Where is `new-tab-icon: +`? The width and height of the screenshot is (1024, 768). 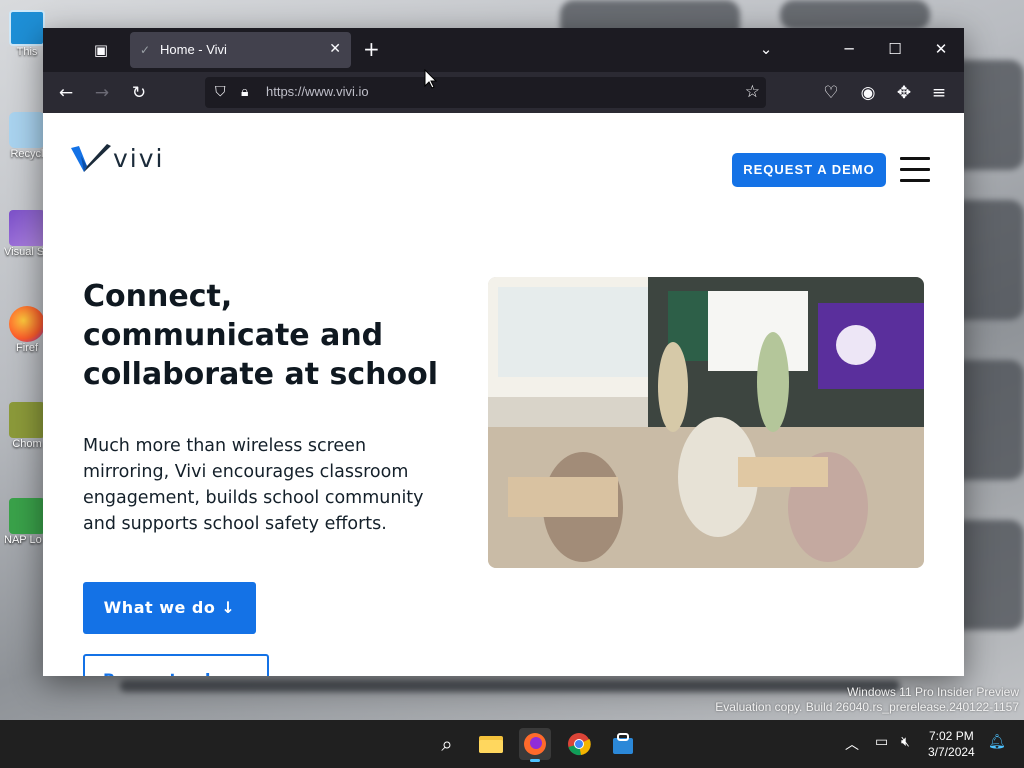
new-tab-icon: + is located at coordinates (371, 49).